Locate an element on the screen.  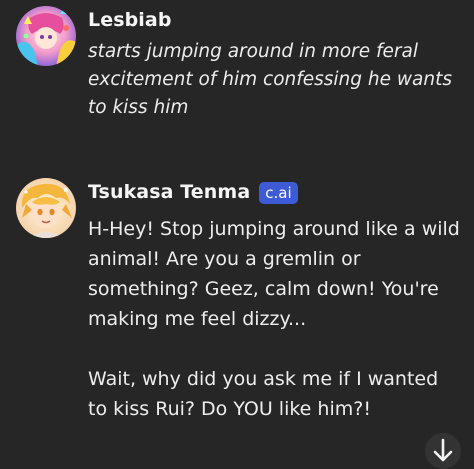
character-avatar is located at coordinates (46, 208).